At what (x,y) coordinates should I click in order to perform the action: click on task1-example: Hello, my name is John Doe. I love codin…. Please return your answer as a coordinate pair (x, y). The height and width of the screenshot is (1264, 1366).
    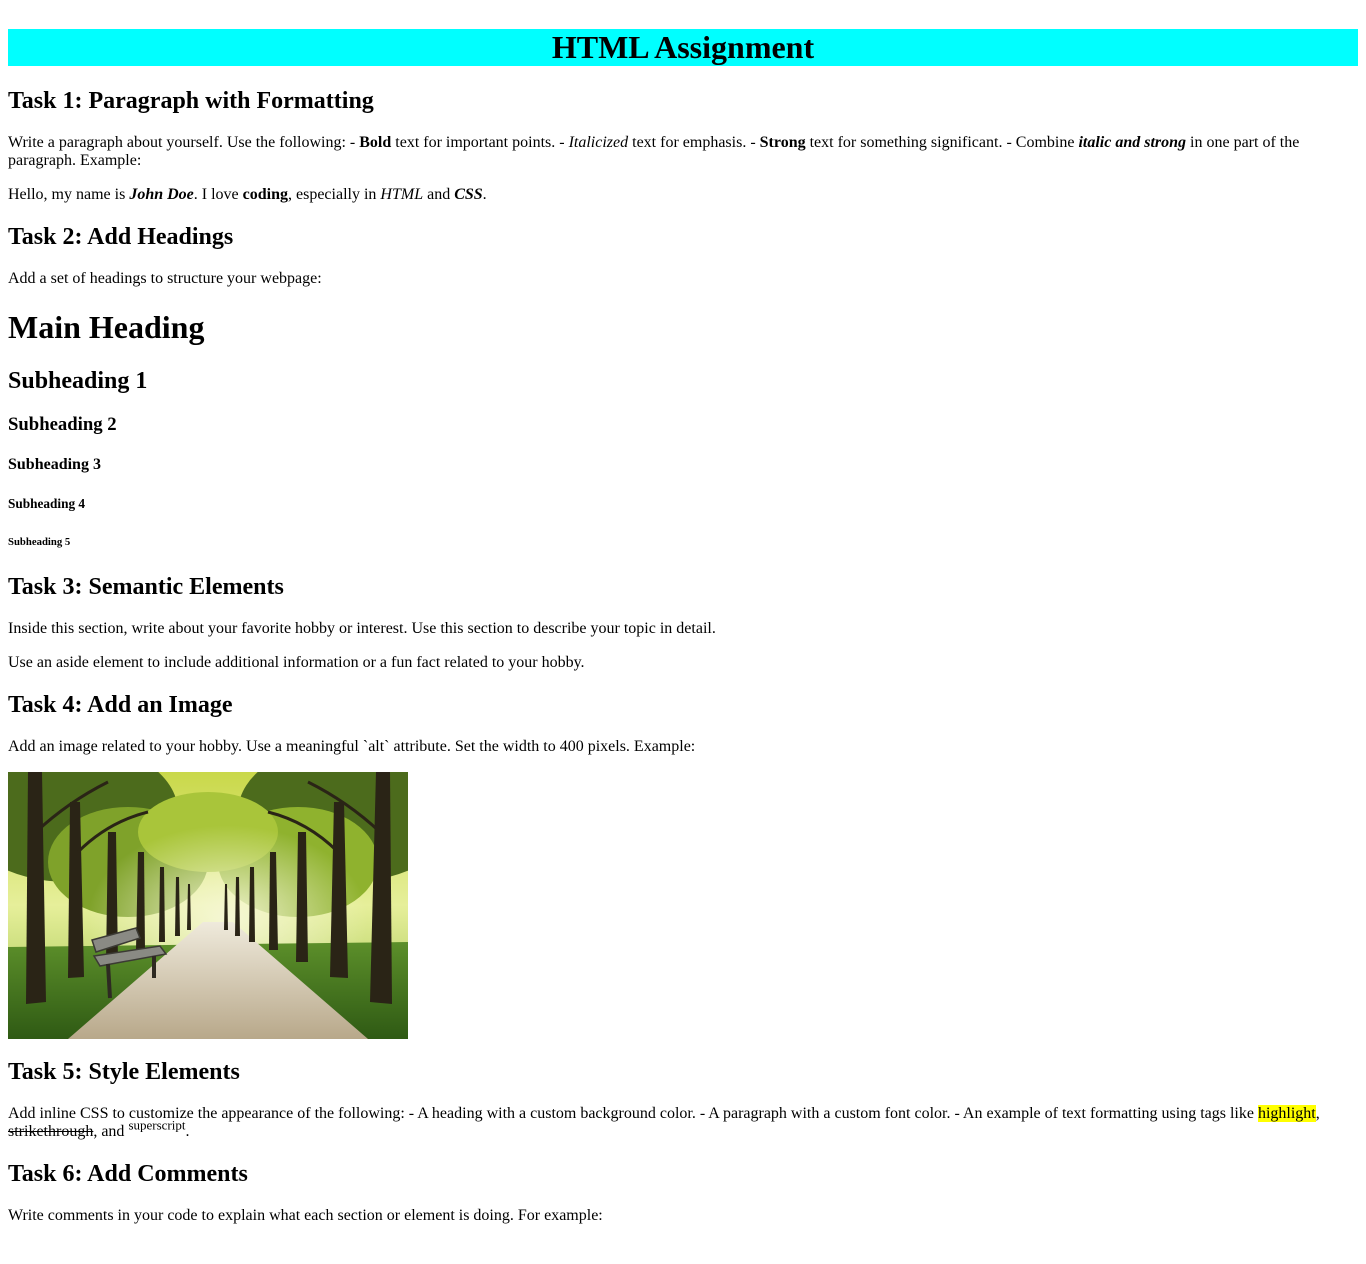
    Looking at the image, I should click on (683, 195).